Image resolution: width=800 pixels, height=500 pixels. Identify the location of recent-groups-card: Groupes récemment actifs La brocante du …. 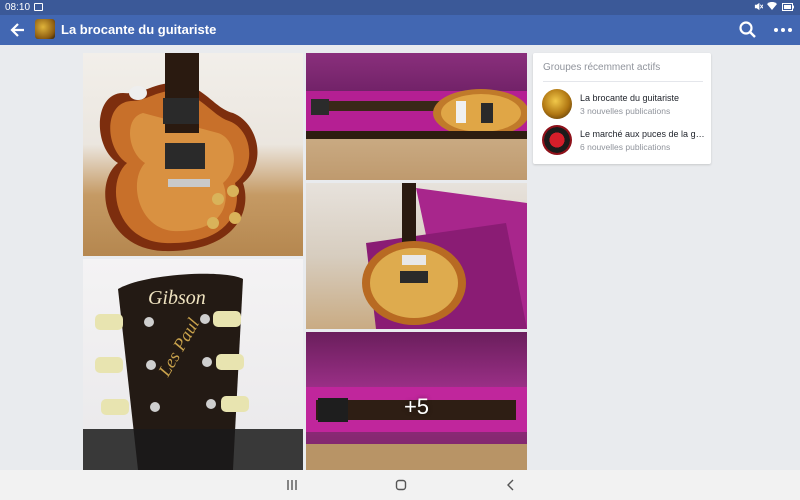
(622, 108).